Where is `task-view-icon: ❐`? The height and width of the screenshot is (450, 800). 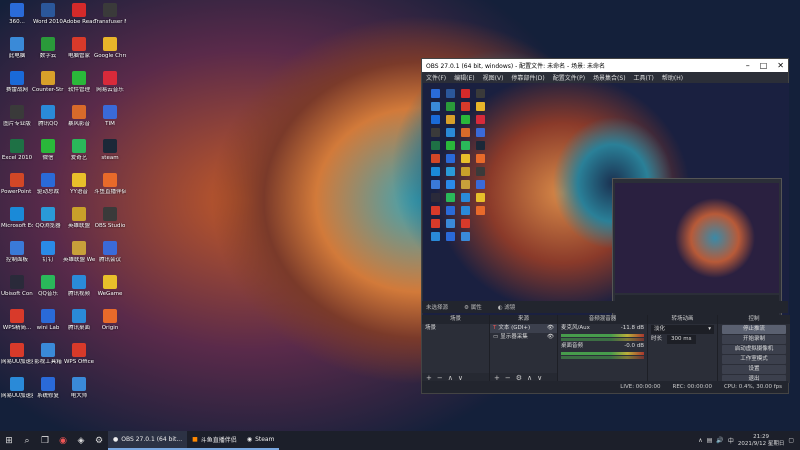 task-view-icon: ❐ is located at coordinates (45, 440).